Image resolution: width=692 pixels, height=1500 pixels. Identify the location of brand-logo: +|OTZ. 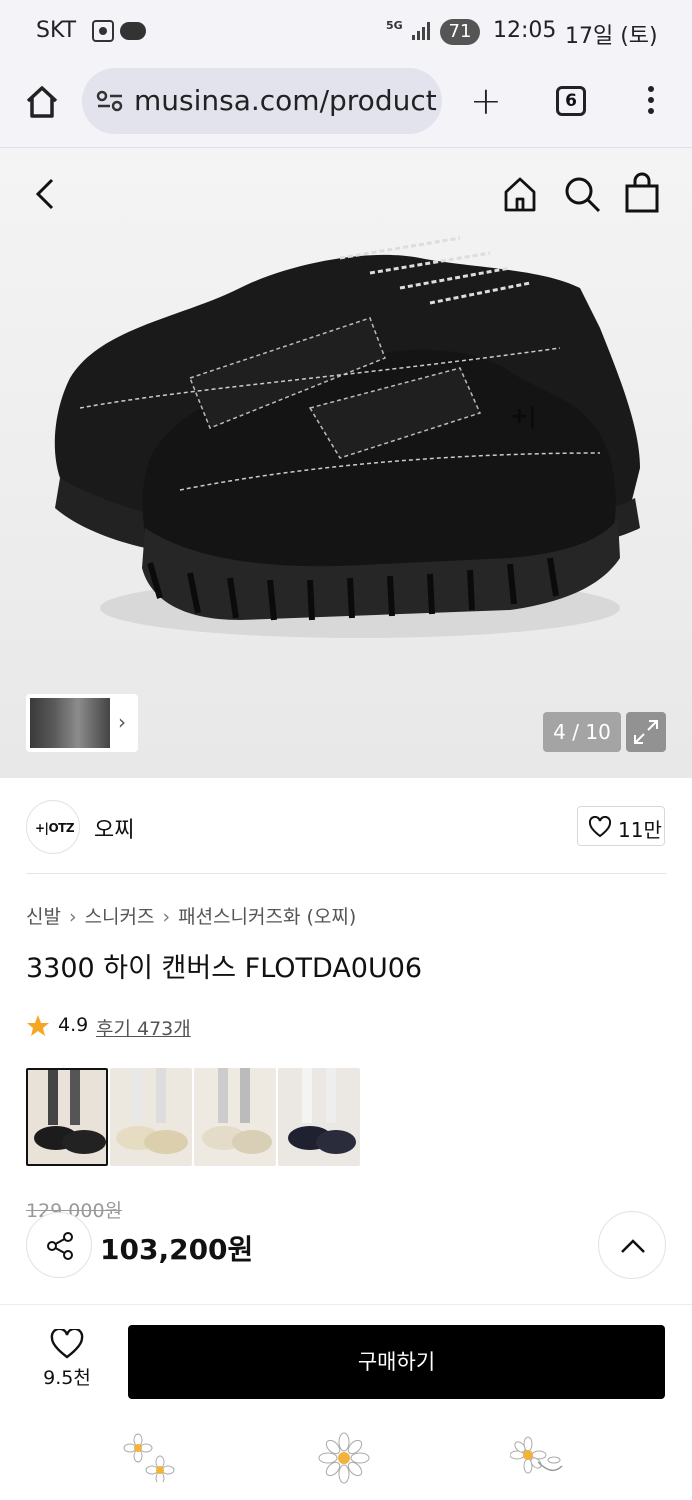
(53, 827).